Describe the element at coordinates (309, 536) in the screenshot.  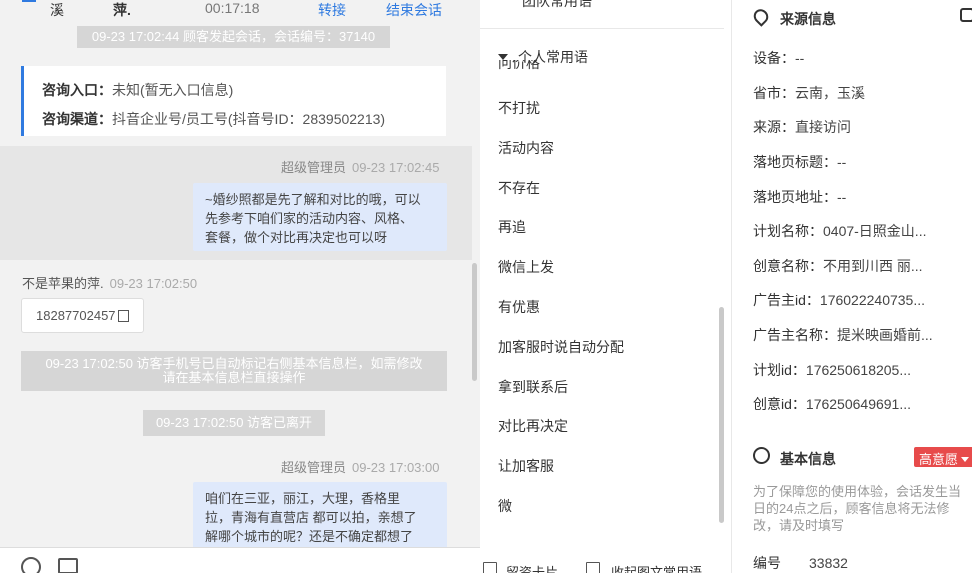
I see `message-line: 解哪个城市的呢？还是不确定都想了` at that location.